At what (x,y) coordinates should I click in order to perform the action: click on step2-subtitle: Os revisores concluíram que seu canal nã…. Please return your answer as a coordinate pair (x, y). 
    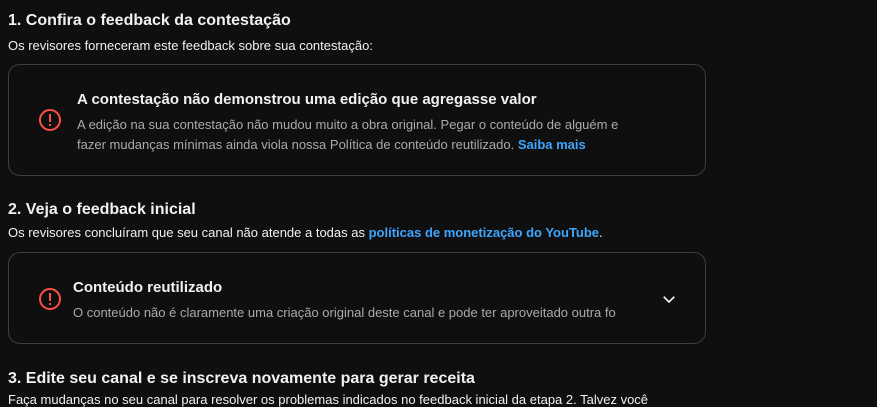
    Looking at the image, I should click on (305, 232).